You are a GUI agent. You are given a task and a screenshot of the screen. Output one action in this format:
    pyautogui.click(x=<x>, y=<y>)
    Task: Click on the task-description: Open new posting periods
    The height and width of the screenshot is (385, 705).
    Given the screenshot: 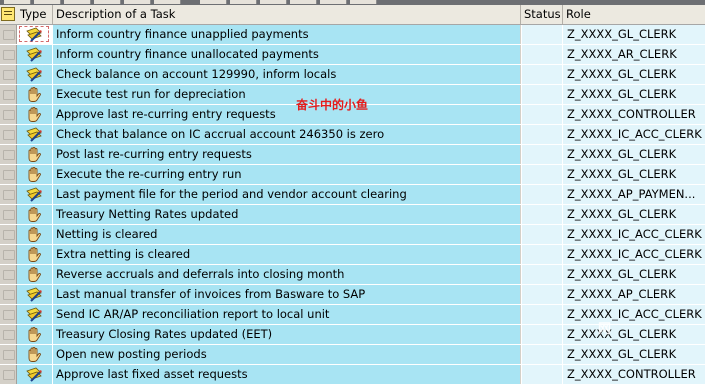 What is the action you would take?
    pyautogui.click(x=286, y=354)
    